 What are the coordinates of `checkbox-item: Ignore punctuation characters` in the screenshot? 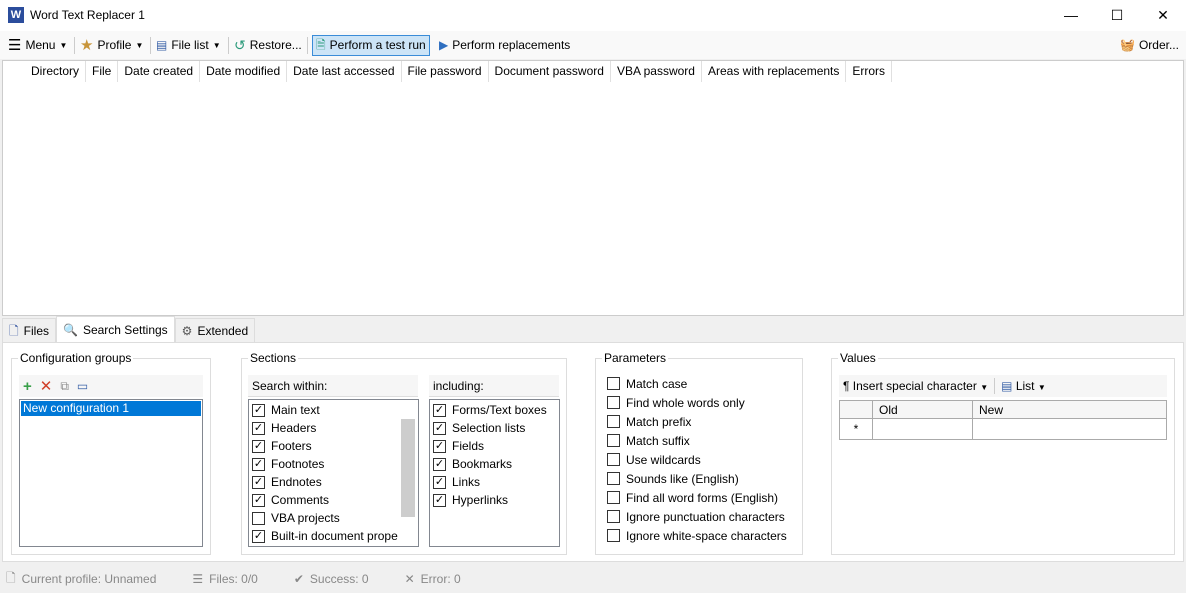 It's located at (697, 516).